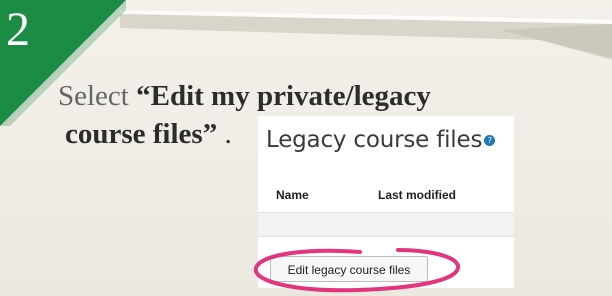 This screenshot has height=296, width=612. I want to click on screenshot-title: Legacy course files?, so click(381, 140).